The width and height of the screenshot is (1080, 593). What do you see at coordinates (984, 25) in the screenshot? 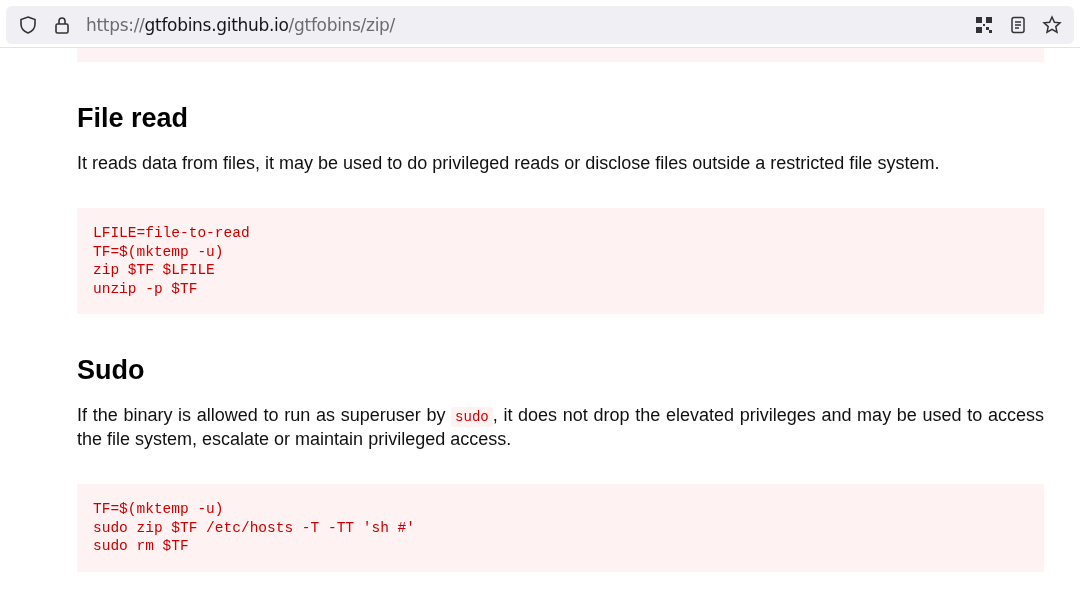
I see `qr-code-icon` at bounding box center [984, 25].